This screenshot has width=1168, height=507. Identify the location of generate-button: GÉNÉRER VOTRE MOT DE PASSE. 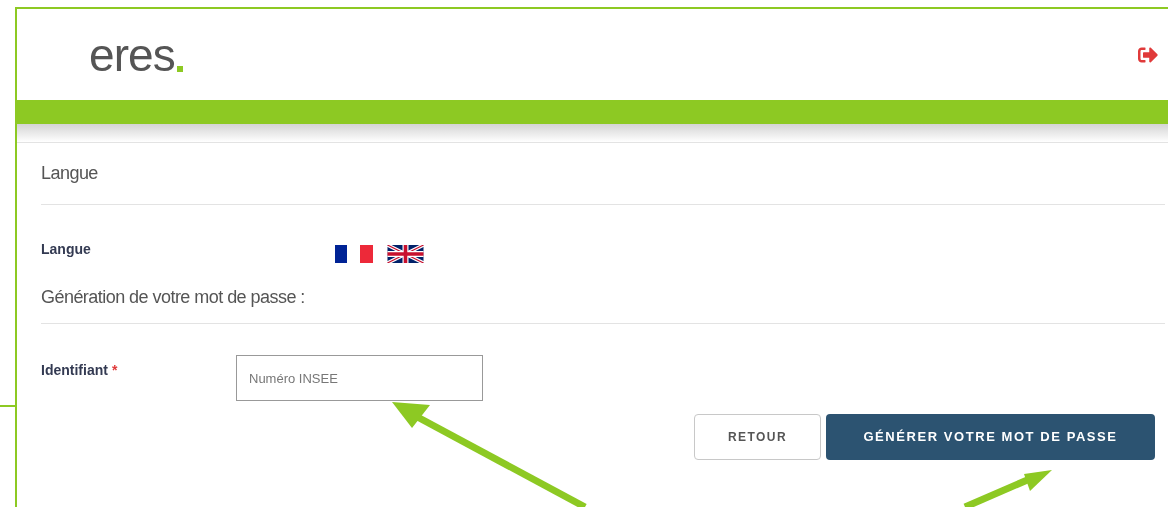
(990, 437).